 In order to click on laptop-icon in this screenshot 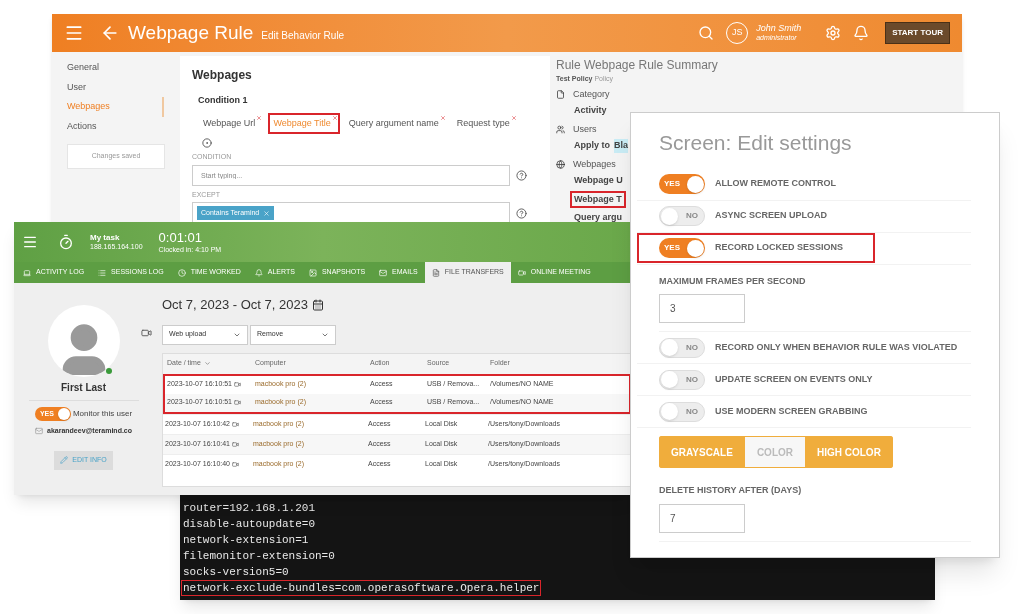, I will do `click(27, 272)`.